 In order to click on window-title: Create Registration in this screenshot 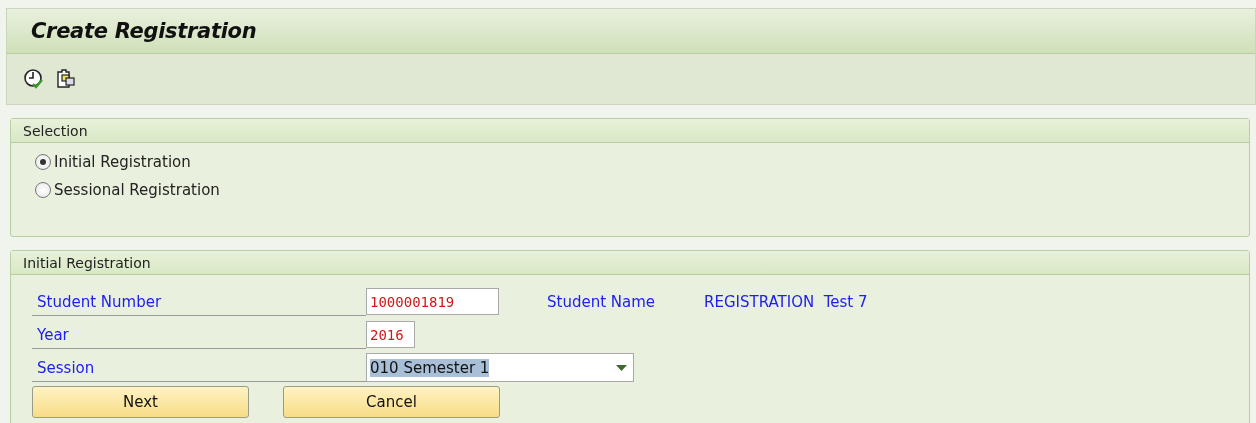, I will do `click(144, 31)`.